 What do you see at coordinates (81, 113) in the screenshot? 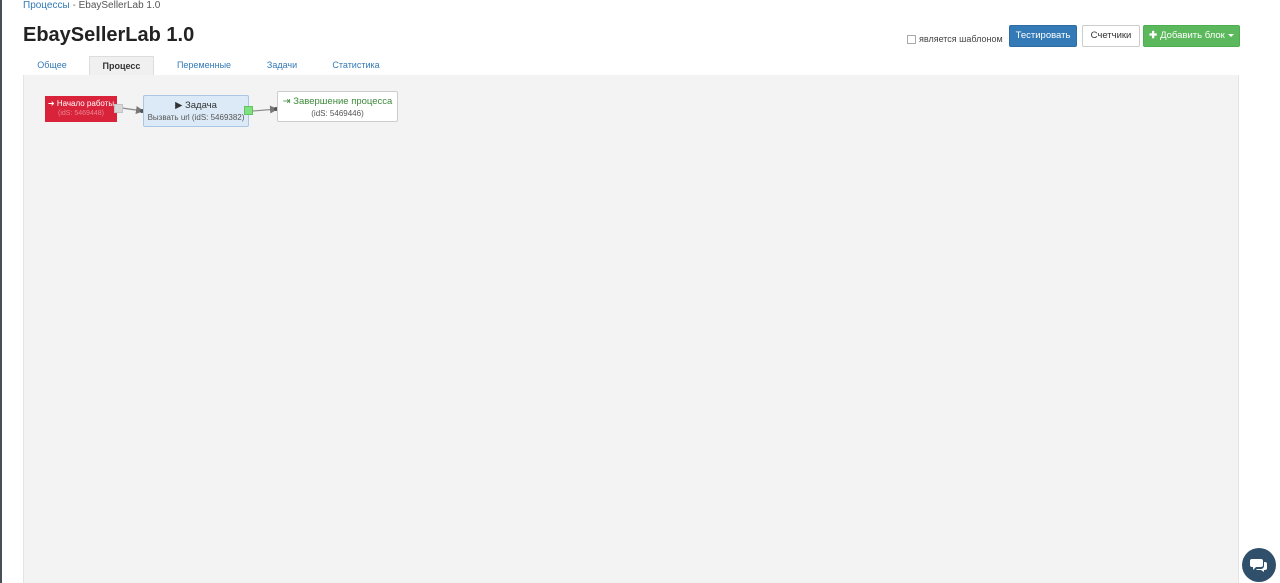
I see `start-node-id: (idS: 5469448)` at bounding box center [81, 113].